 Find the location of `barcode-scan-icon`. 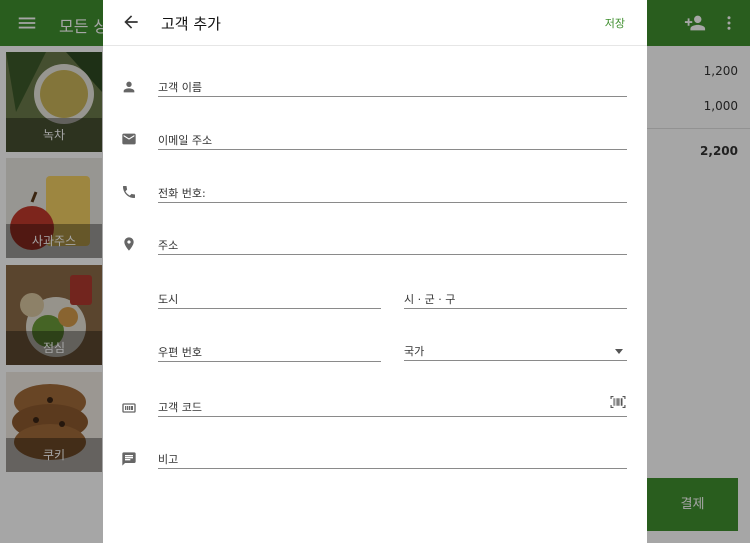

barcode-scan-icon is located at coordinates (618, 402).